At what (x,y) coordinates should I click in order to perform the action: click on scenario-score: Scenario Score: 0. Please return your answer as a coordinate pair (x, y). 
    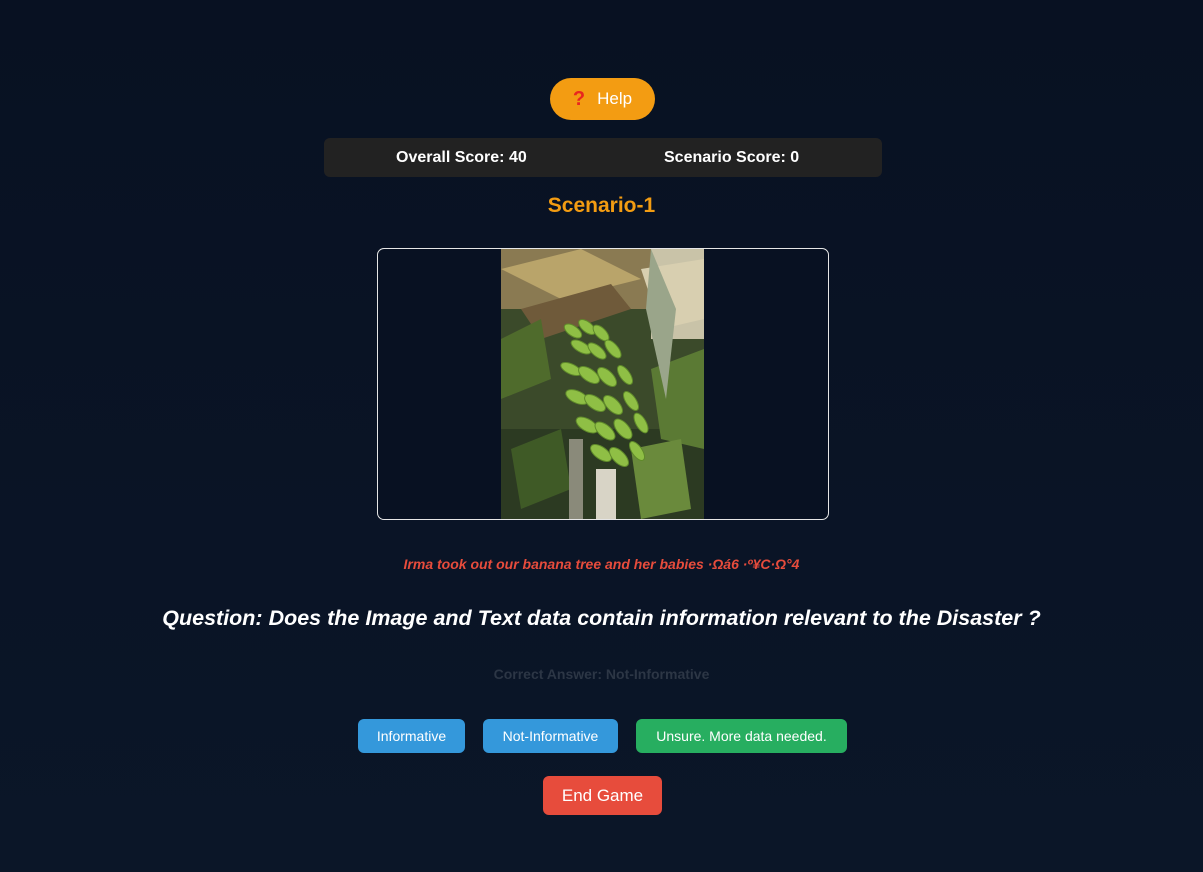
    Looking at the image, I should click on (732, 157).